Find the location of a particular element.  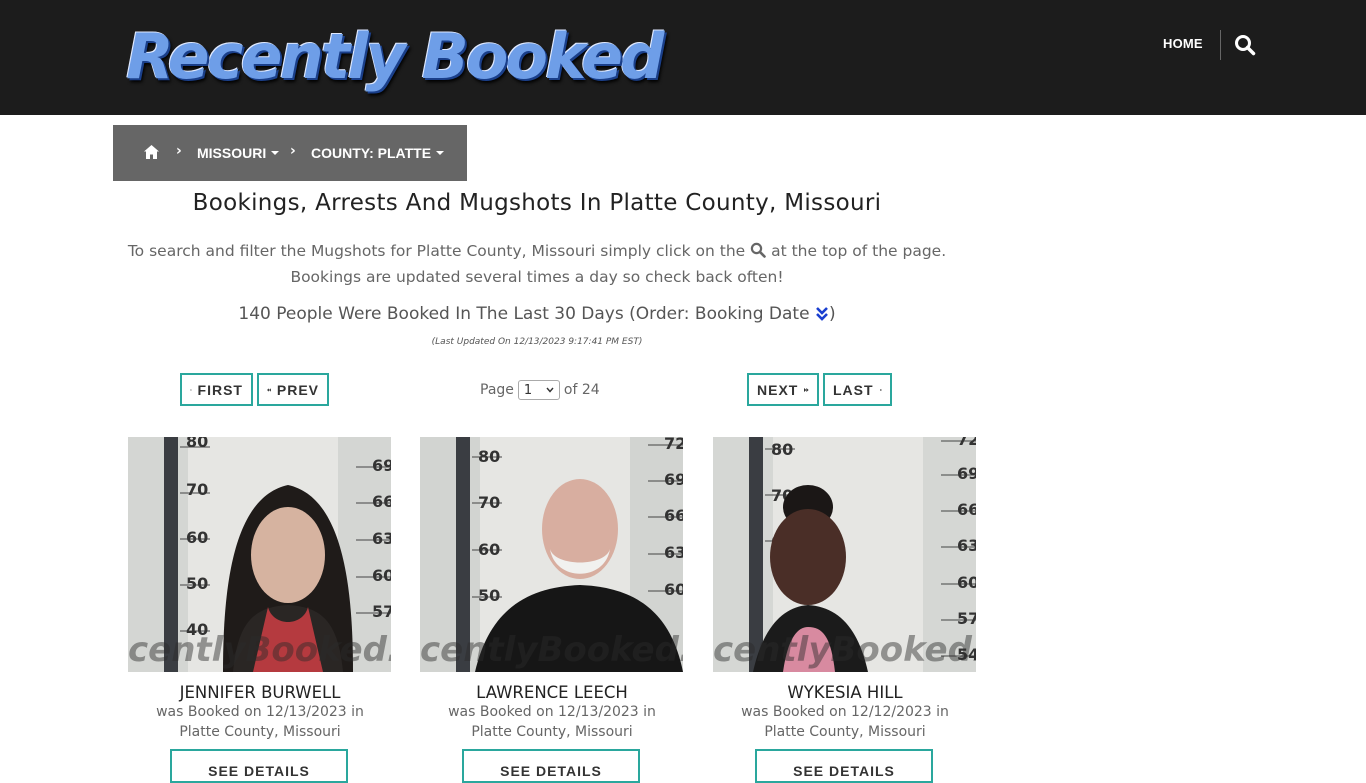

intro-text-part2: at the top of the page. is located at coordinates (858, 251).